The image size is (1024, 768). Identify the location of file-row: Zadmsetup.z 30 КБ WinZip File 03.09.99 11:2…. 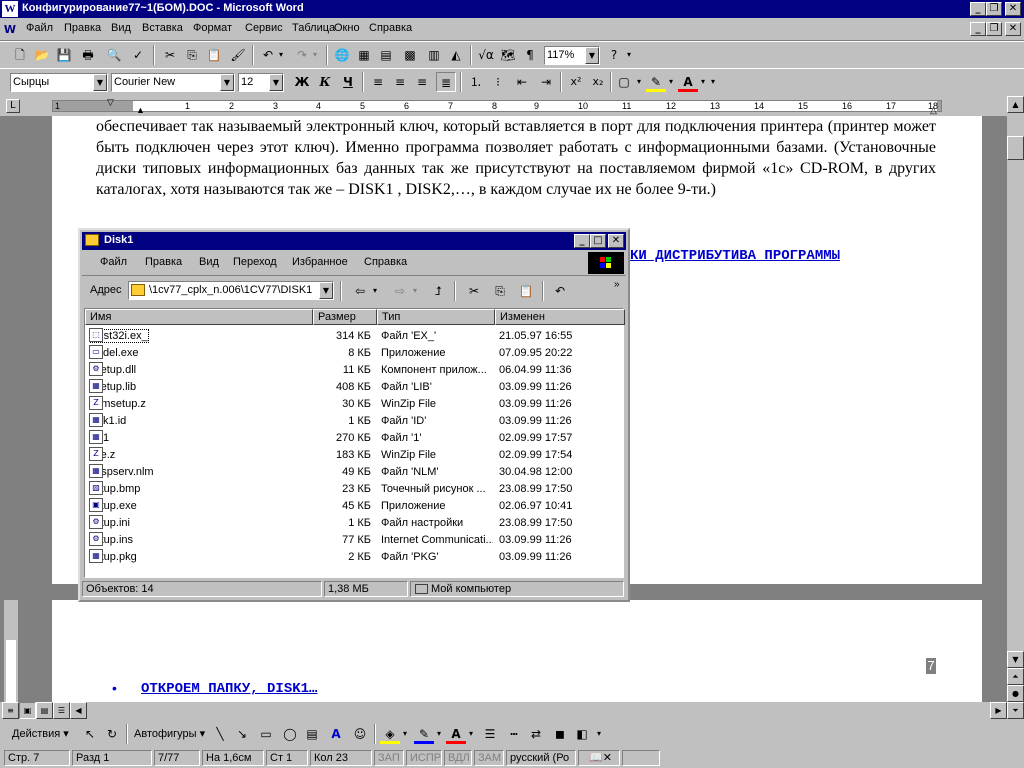
(354, 404).